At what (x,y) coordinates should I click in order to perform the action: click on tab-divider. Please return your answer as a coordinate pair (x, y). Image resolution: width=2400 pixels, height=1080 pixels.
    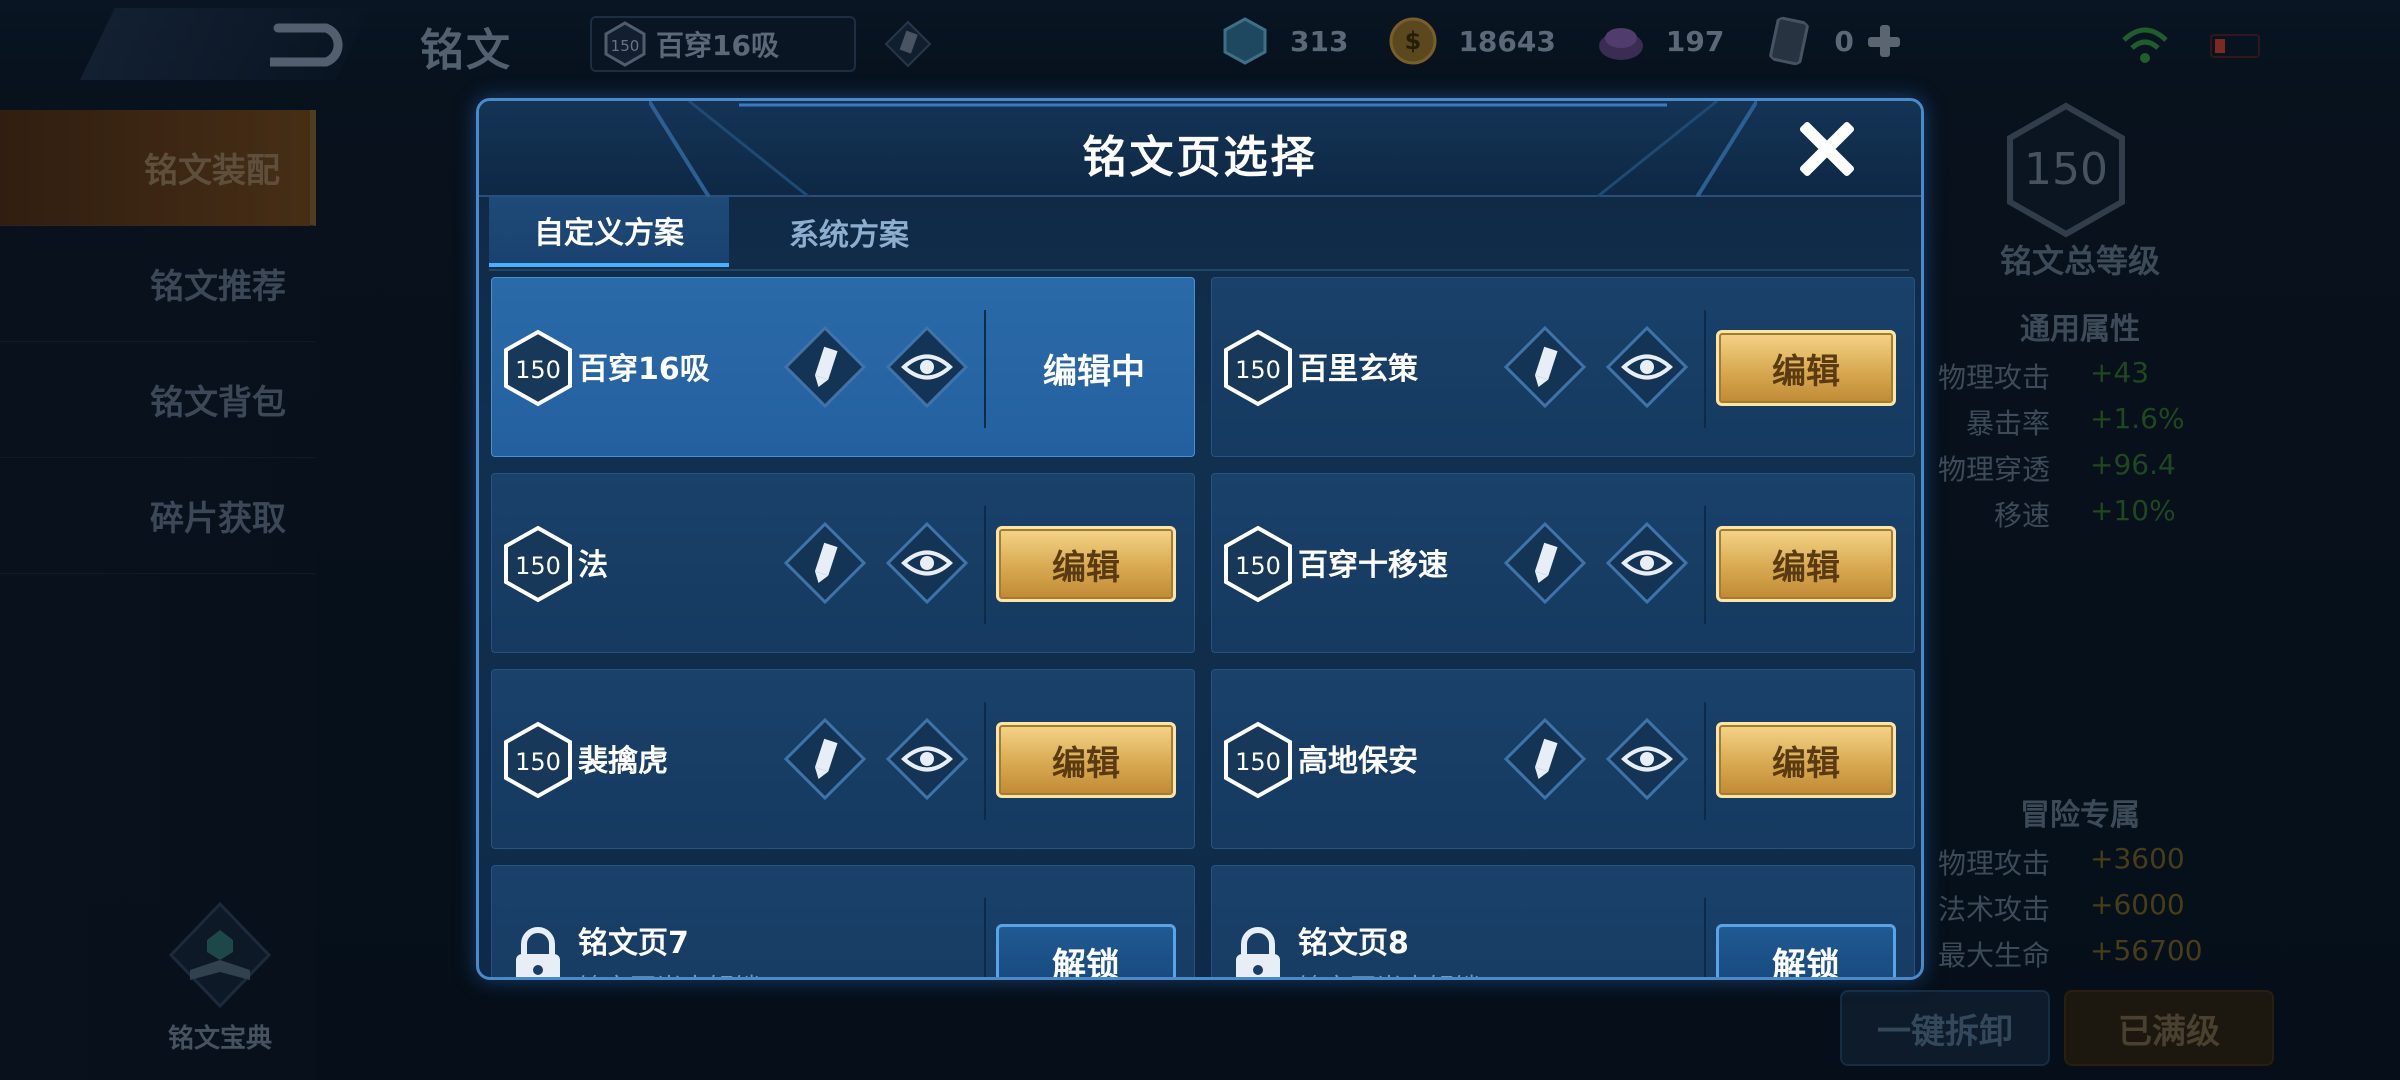
    Looking at the image, I should click on (1199, 270).